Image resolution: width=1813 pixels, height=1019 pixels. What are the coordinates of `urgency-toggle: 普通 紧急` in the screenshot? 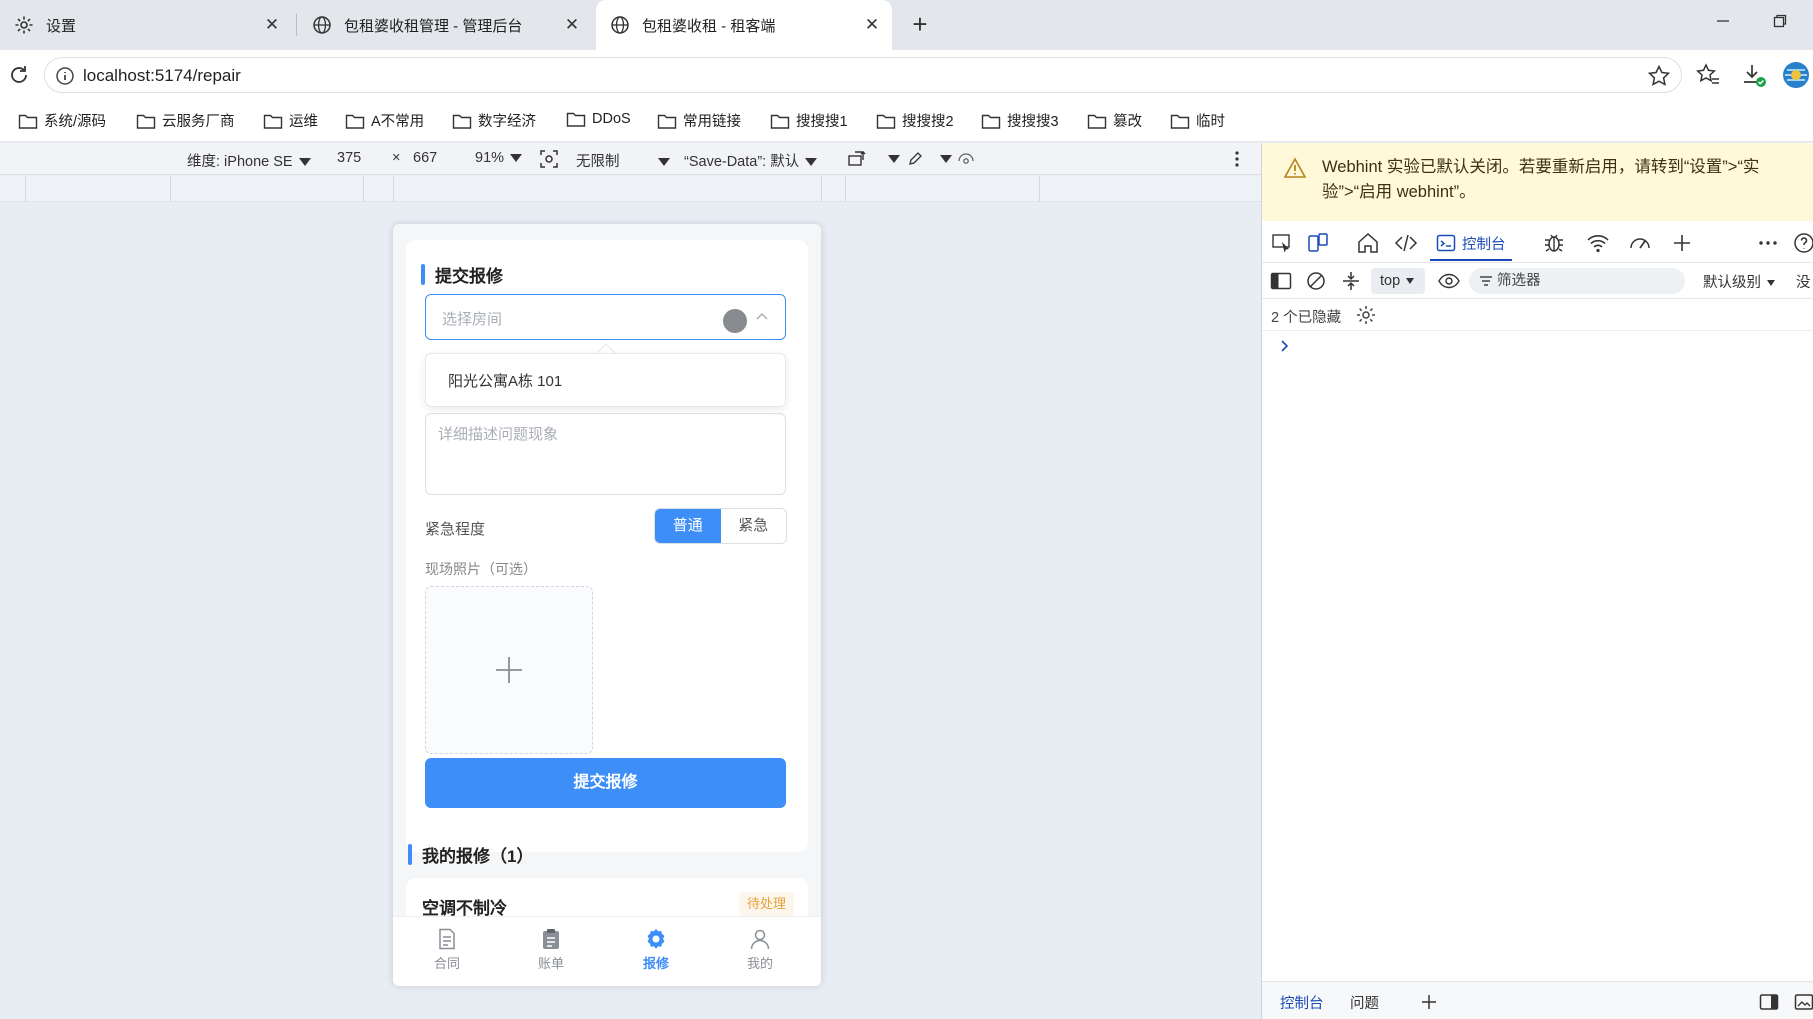 It's located at (720, 526).